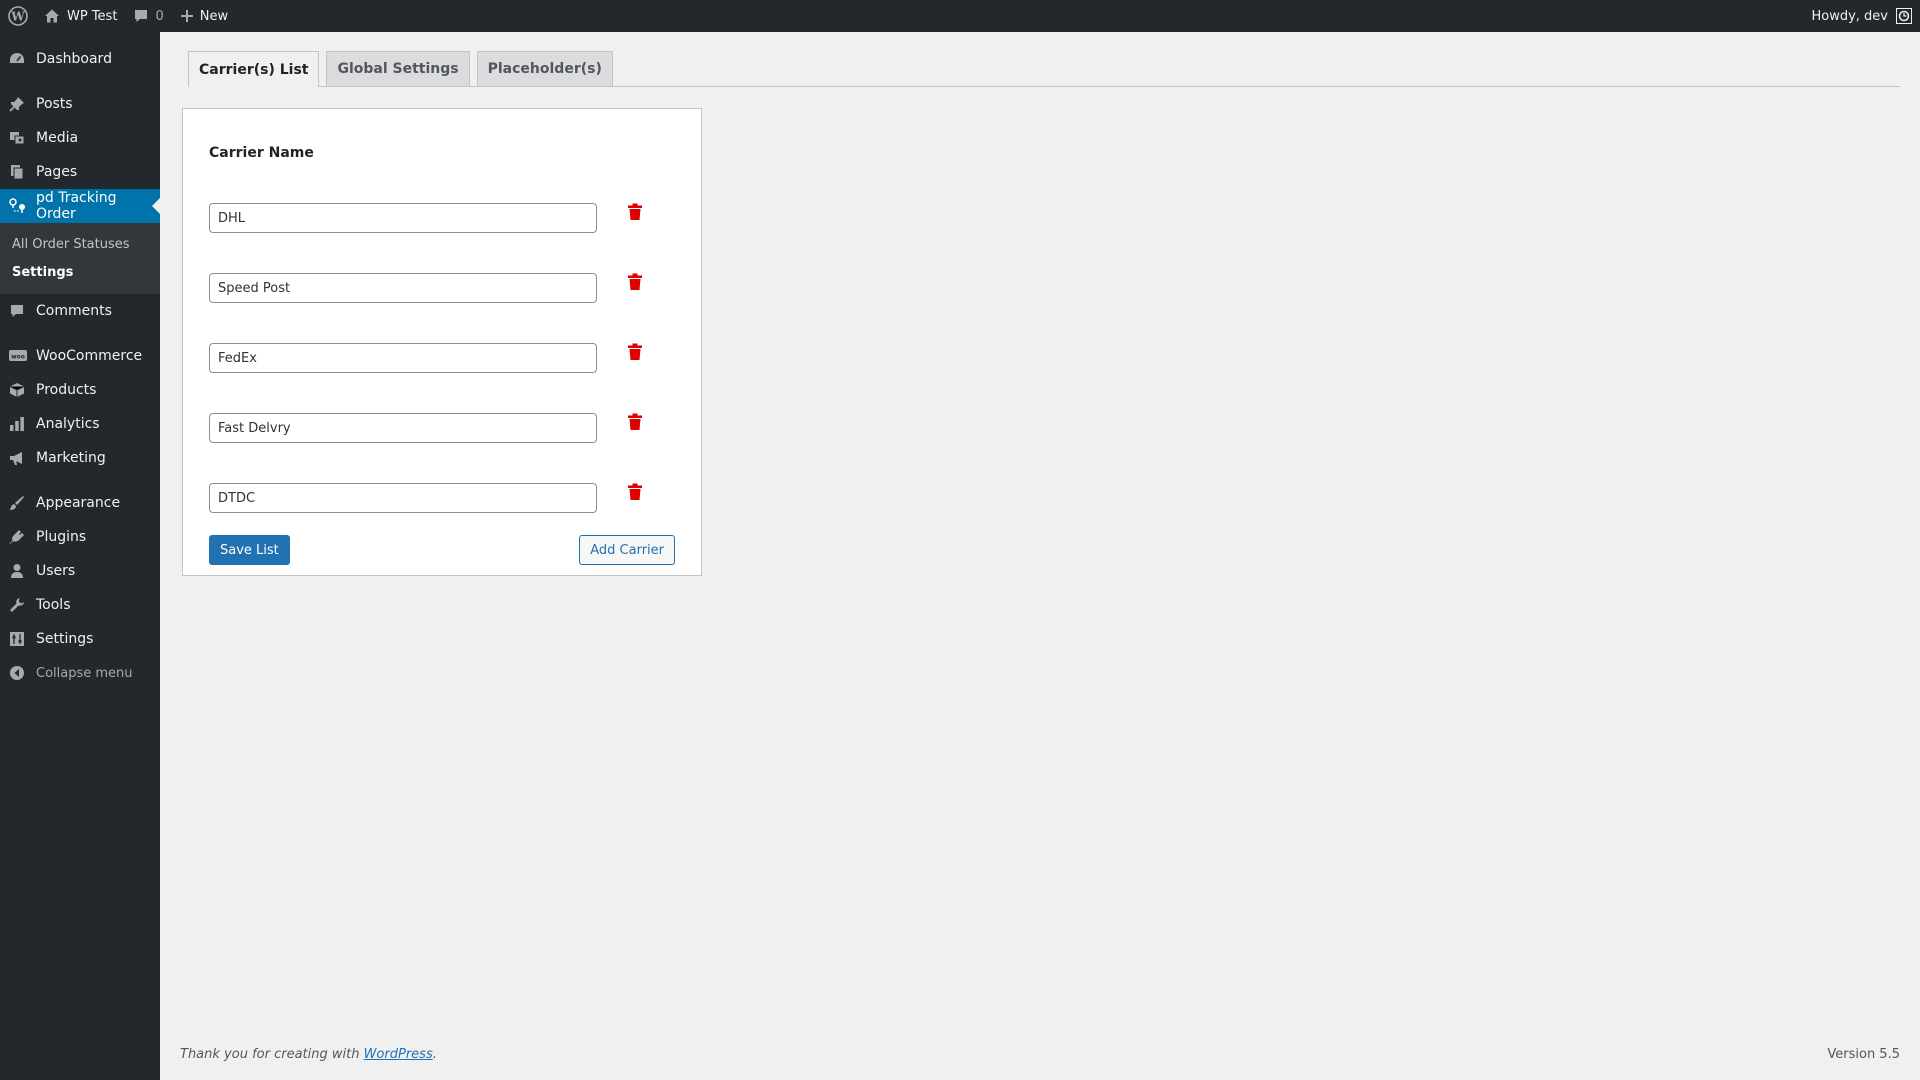 The height and width of the screenshot is (1080, 1920). What do you see at coordinates (17, 390) in the screenshot?
I see `box-icon` at bounding box center [17, 390].